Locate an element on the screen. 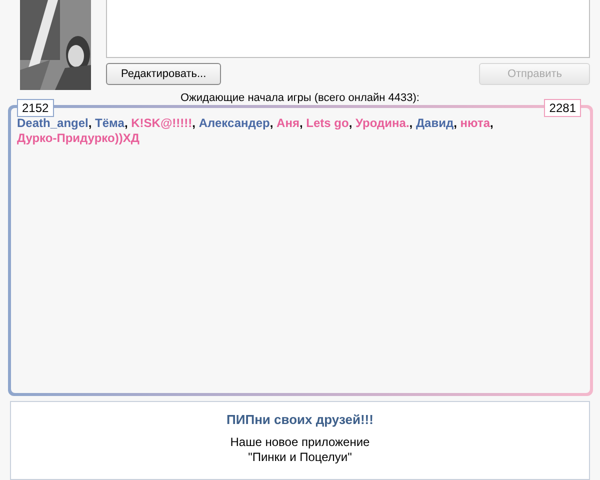 Image resolution: width=600 pixels, height=480 pixels. waiting-caption: Ожидающие начала игры (всего онлайн 4433): is located at coordinates (300, 99).